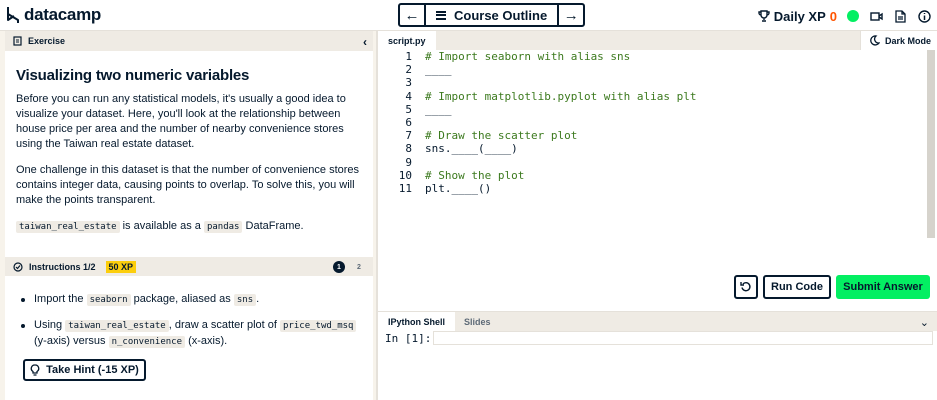 This screenshot has width=937, height=400. What do you see at coordinates (182, 299) in the screenshot?
I see `text: package, aliased as` at bounding box center [182, 299].